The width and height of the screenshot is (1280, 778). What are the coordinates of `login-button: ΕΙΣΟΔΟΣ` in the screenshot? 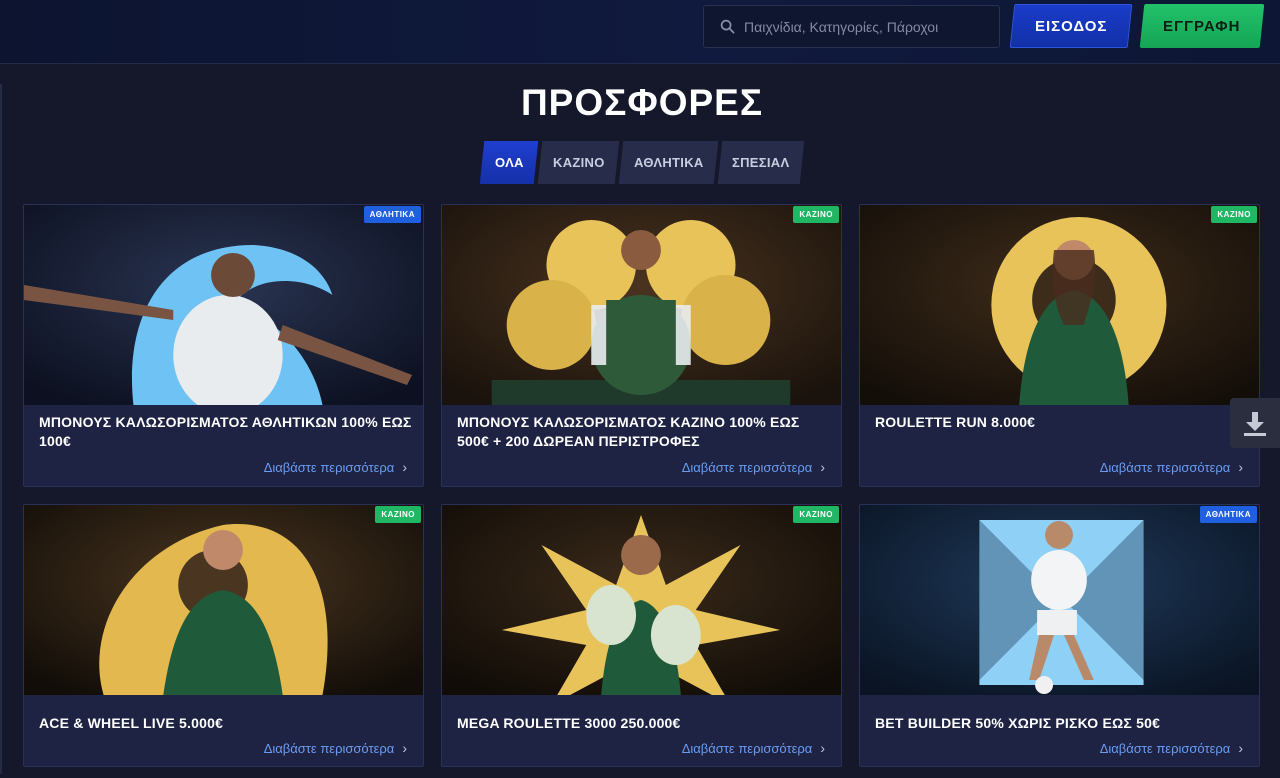 It's located at (1071, 26).